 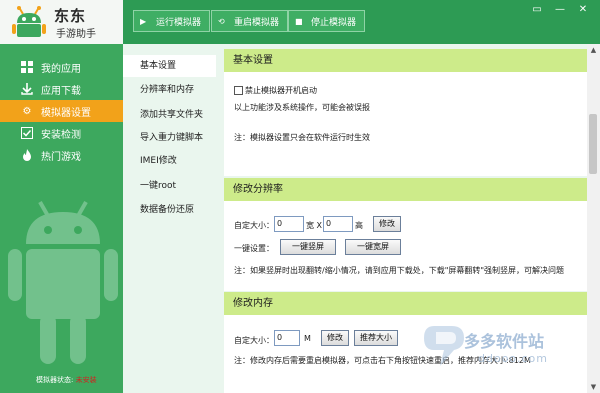 What do you see at coordinates (327, 21) in the screenshot?
I see `stop-emulator-button: ■ 停止模拟器` at bounding box center [327, 21].